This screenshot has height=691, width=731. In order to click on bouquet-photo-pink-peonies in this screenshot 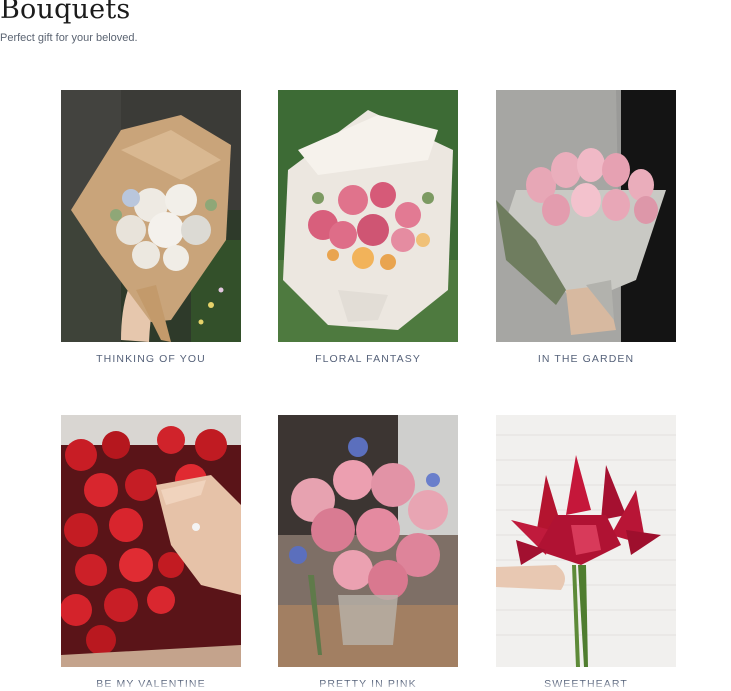, I will do `click(368, 541)`.